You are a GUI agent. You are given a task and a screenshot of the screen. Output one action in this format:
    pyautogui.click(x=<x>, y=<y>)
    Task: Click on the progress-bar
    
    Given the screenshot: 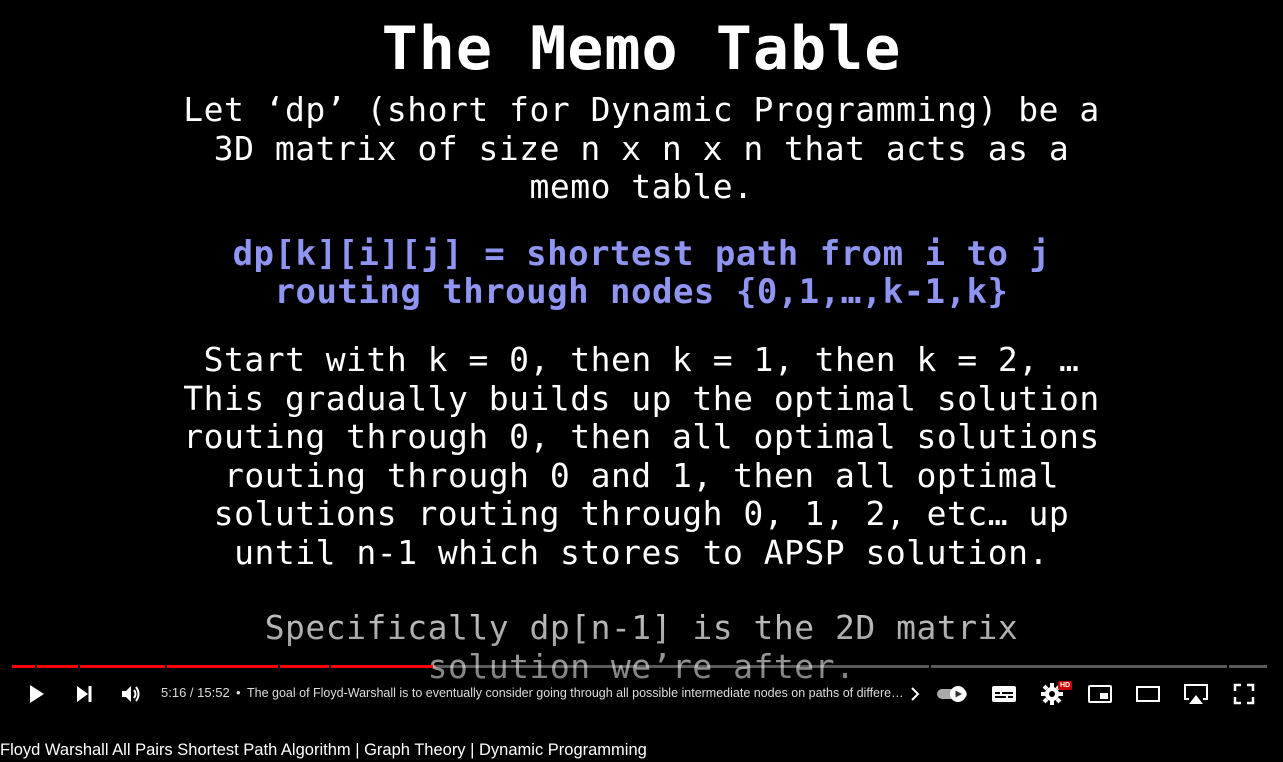 What is the action you would take?
    pyautogui.click(x=639, y=666)
    